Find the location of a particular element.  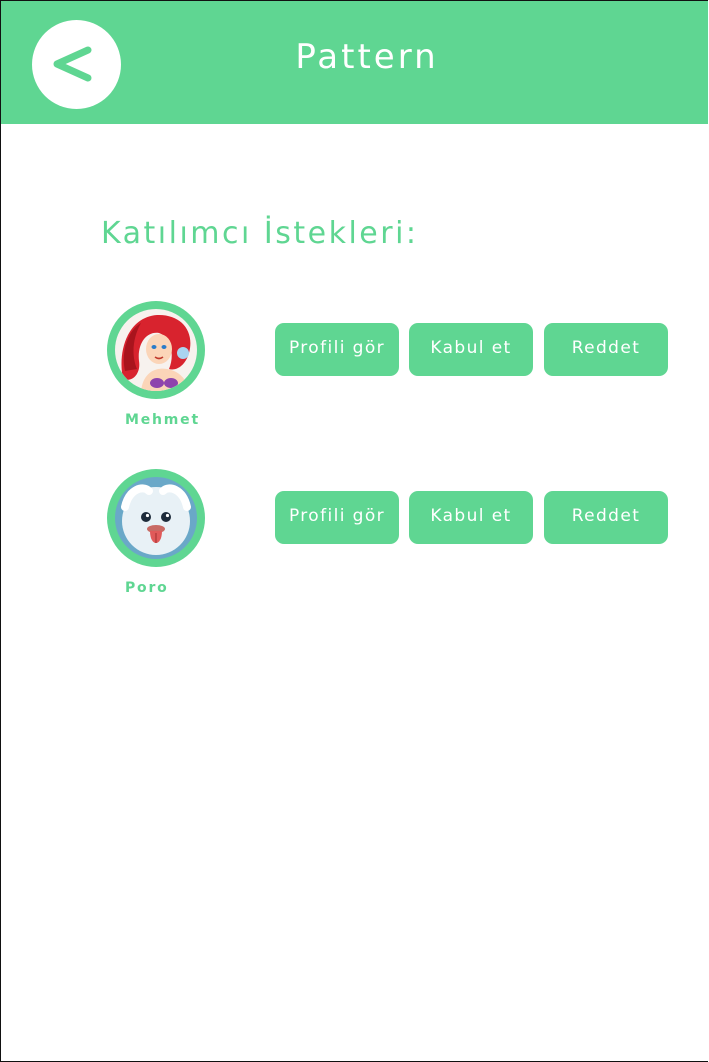

section-title: Katılımcı İstekleri: is located at coordinates (260, 233).